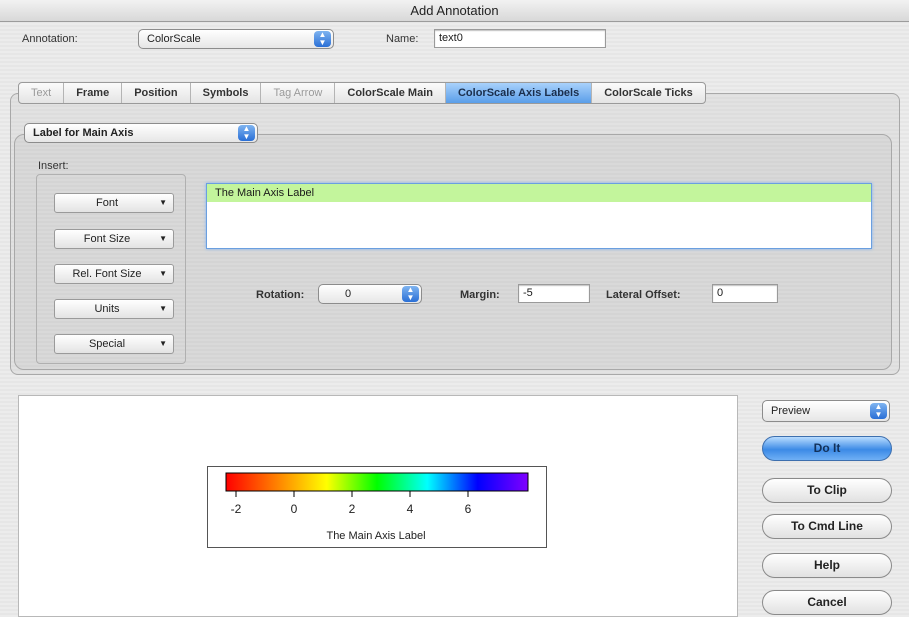  What do you see at coordinates (539, 216) in the screenshot?
I see `axis-label-textarea: The Main Axis Label` at bounding box center [539, 216].